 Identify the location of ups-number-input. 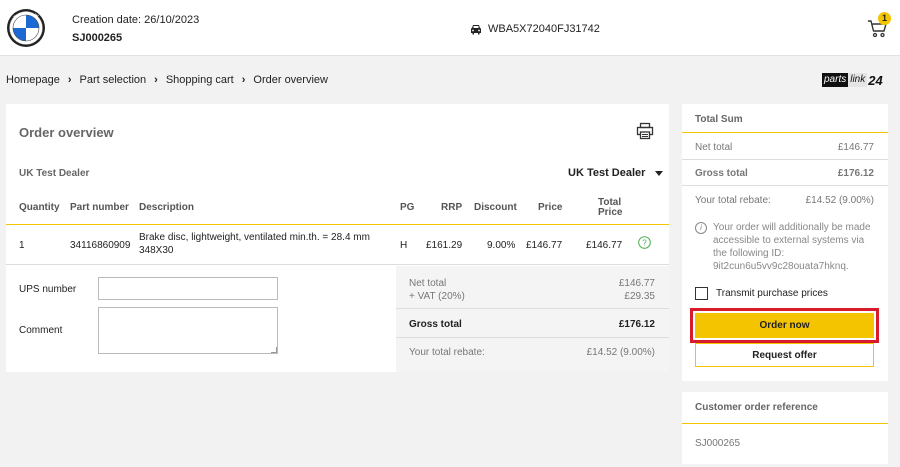
(188, 288).